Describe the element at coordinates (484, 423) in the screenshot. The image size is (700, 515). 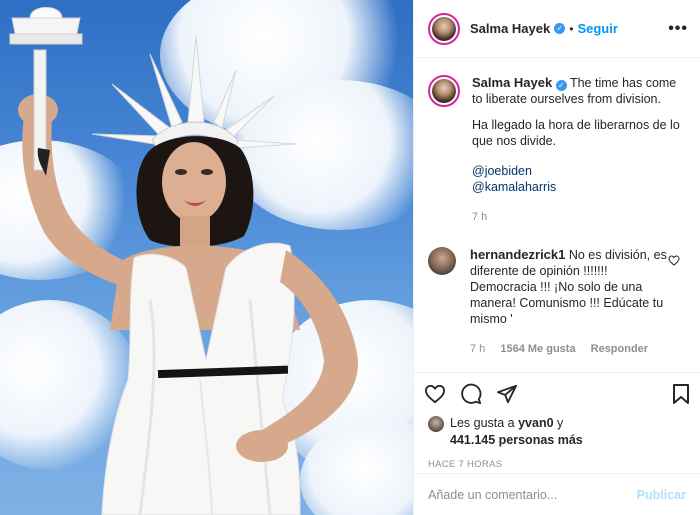
I see `likes-prefix: Les gusta a` at that location.